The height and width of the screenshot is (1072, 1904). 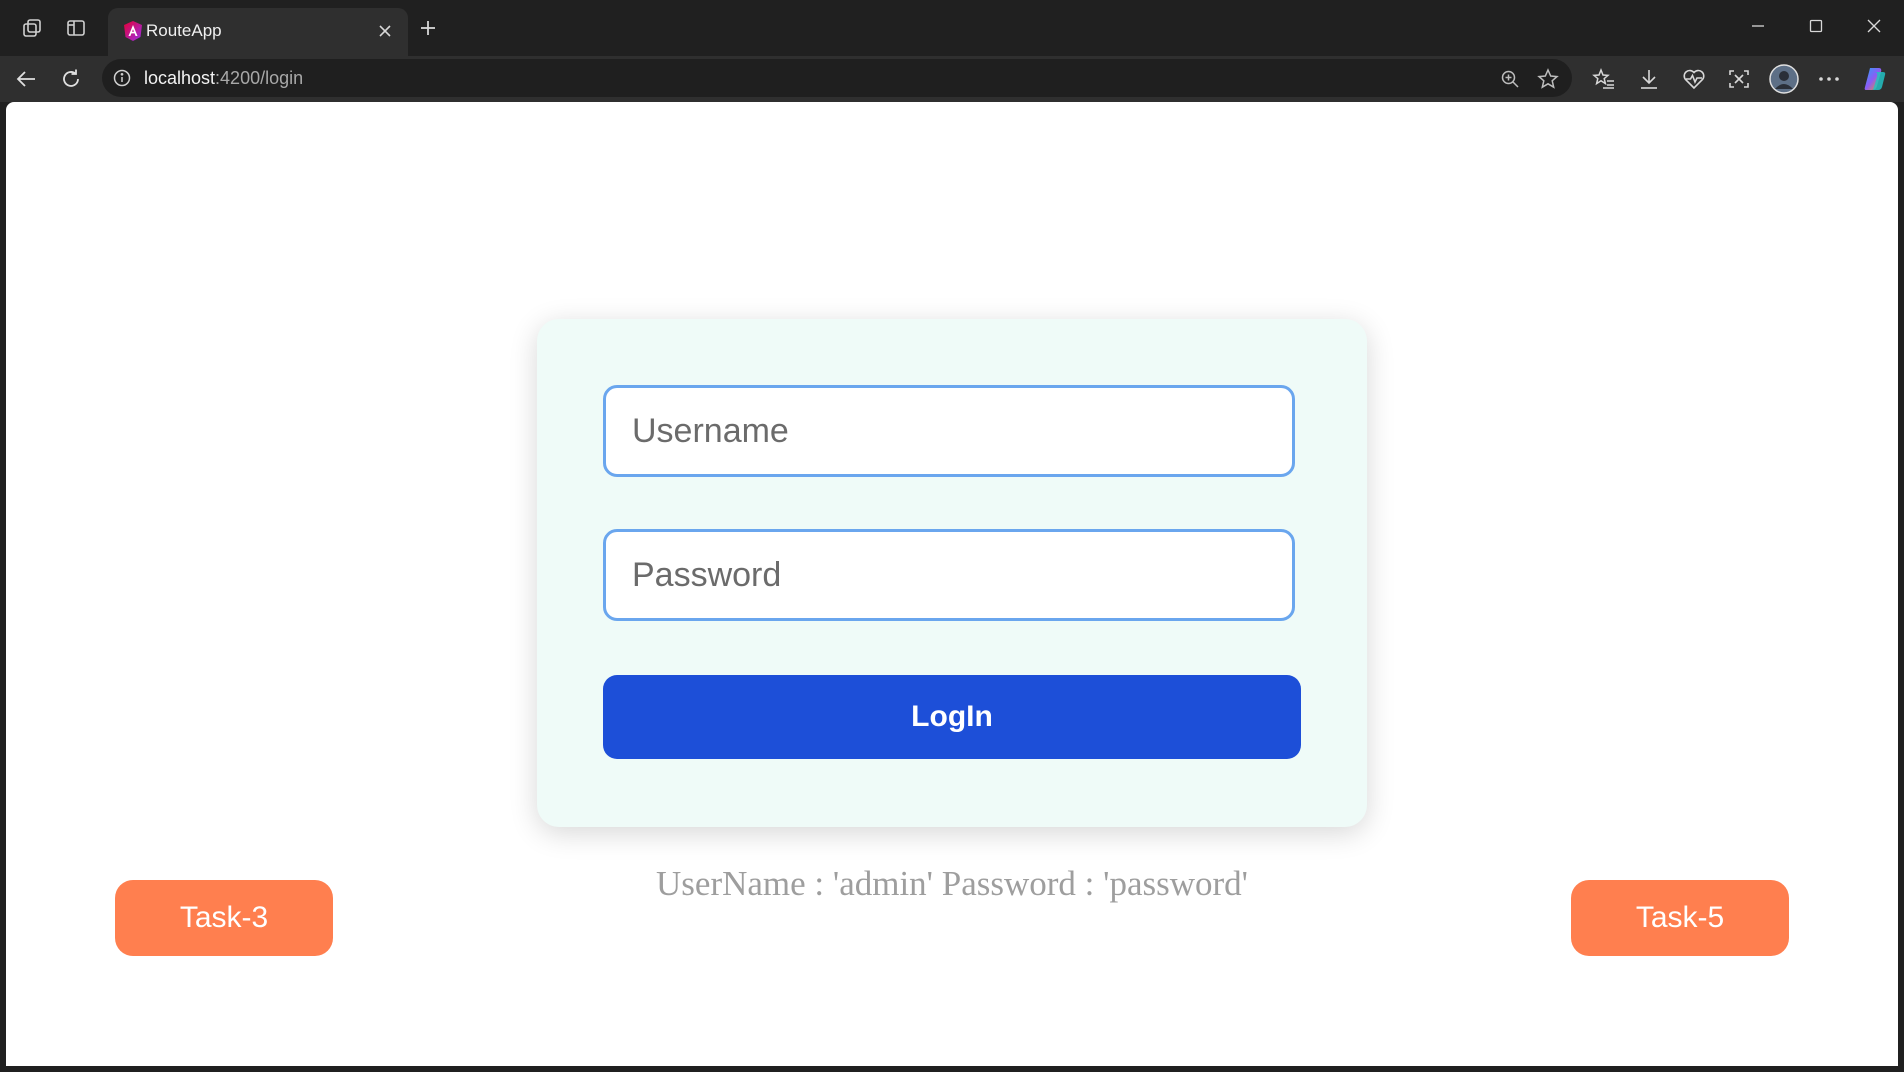 What do you see at coordinates (133, 31) in the screenshot?
I see `angular-logo-icon` at bounding box center [133, 31].